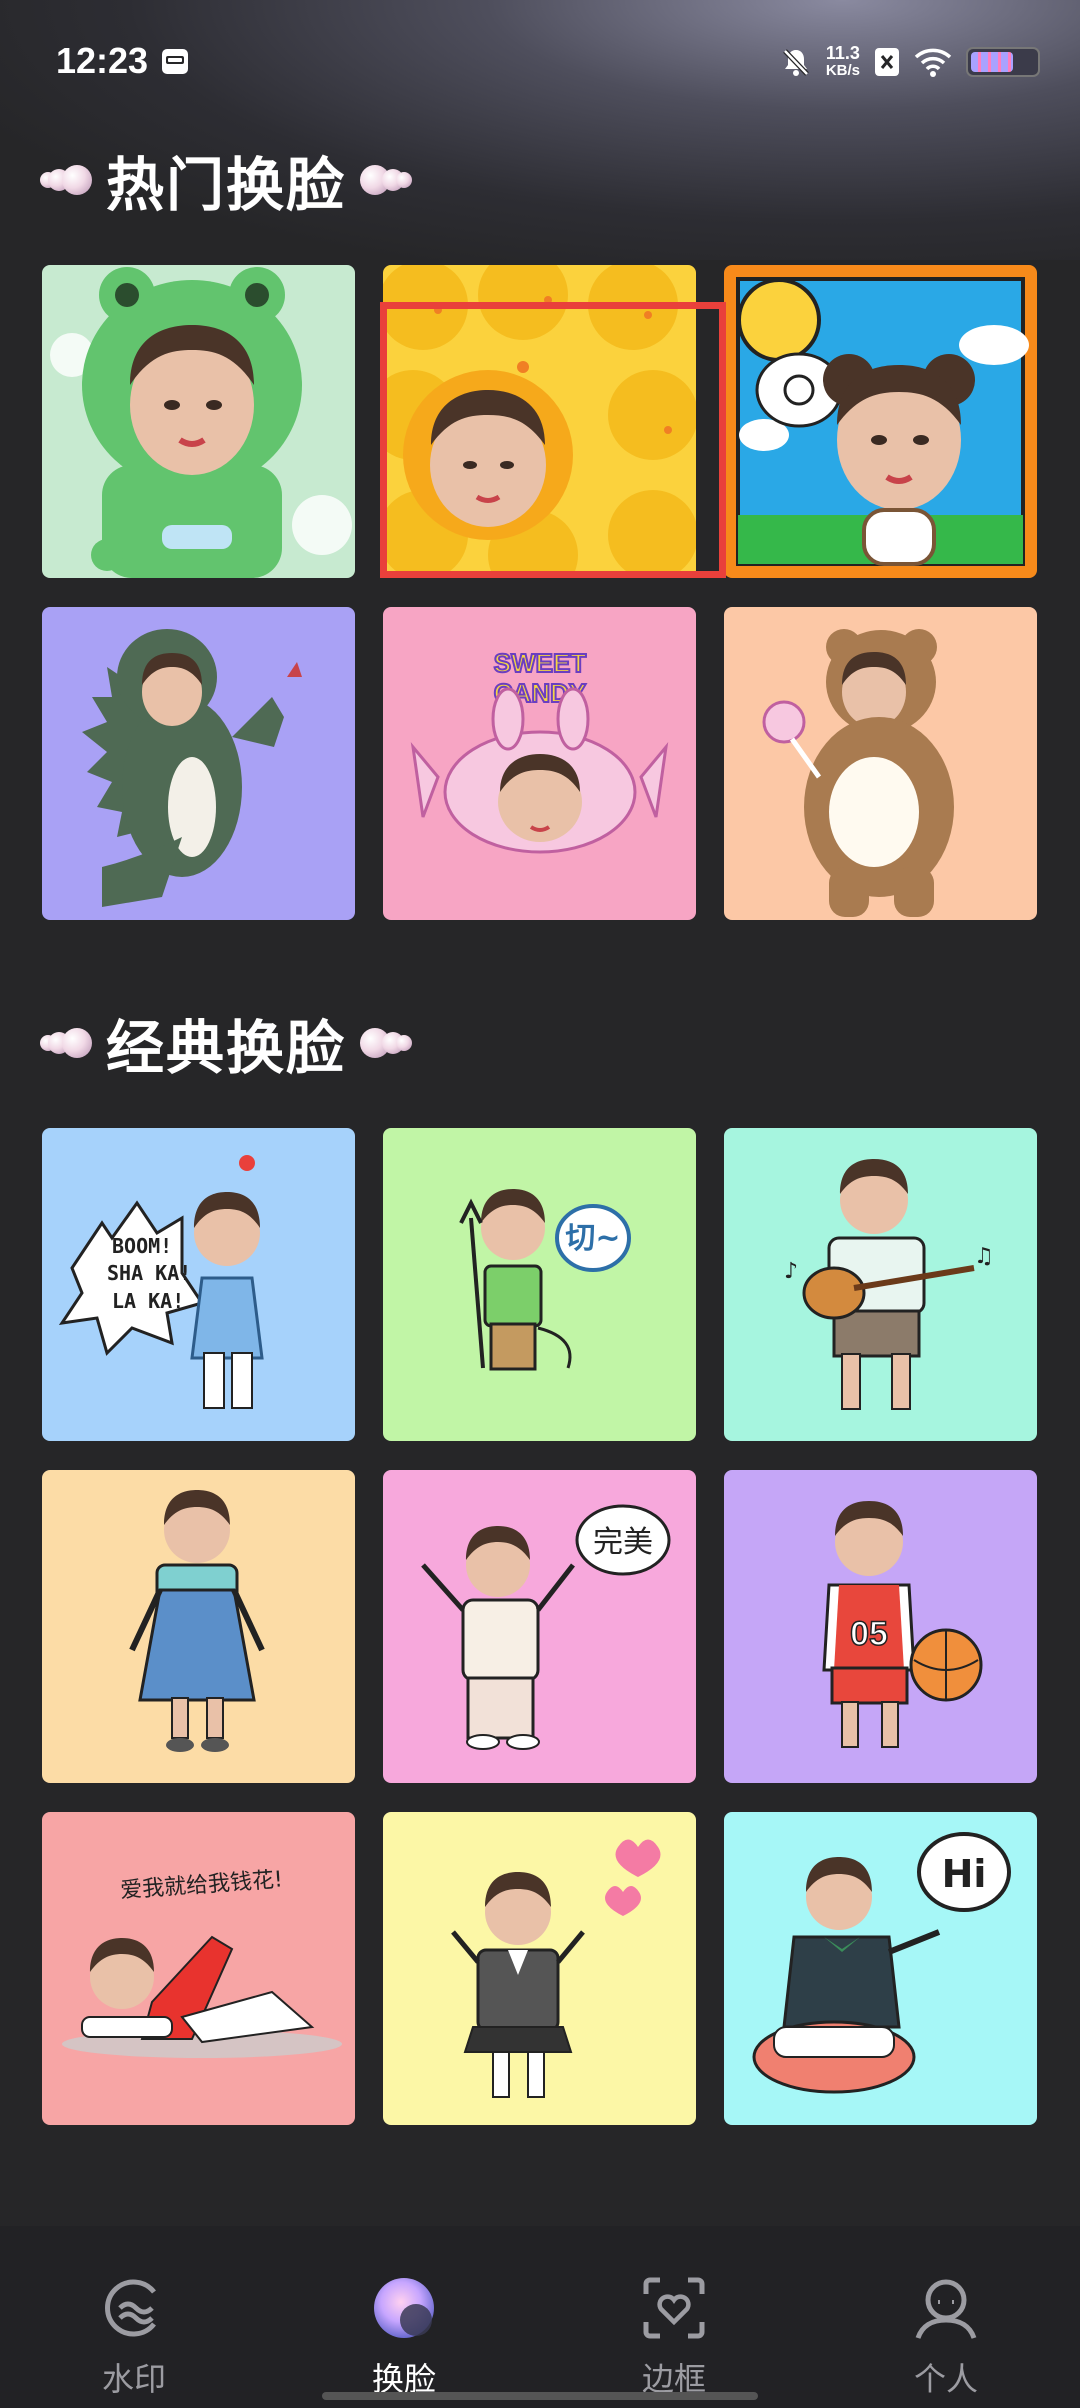 The height and width of the screenshot is (2408, 1080). Describe the element at coordinates (198, 1626) in the screenshot. I see `template-card-overalls-girl` at that location.